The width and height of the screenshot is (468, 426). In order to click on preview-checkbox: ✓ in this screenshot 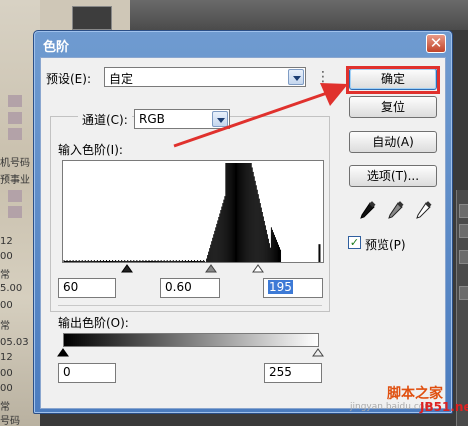, I will do `click(354, 242)`.